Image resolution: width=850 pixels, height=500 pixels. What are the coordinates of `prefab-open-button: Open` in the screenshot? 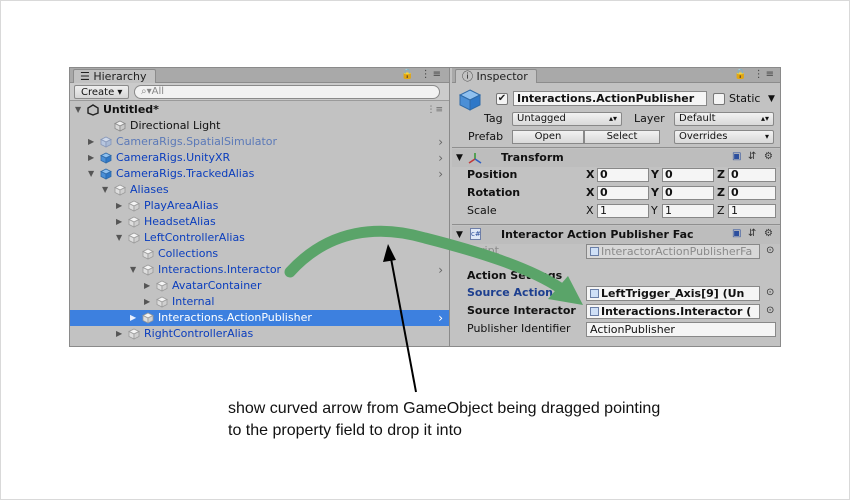 It's located at (548, 137).